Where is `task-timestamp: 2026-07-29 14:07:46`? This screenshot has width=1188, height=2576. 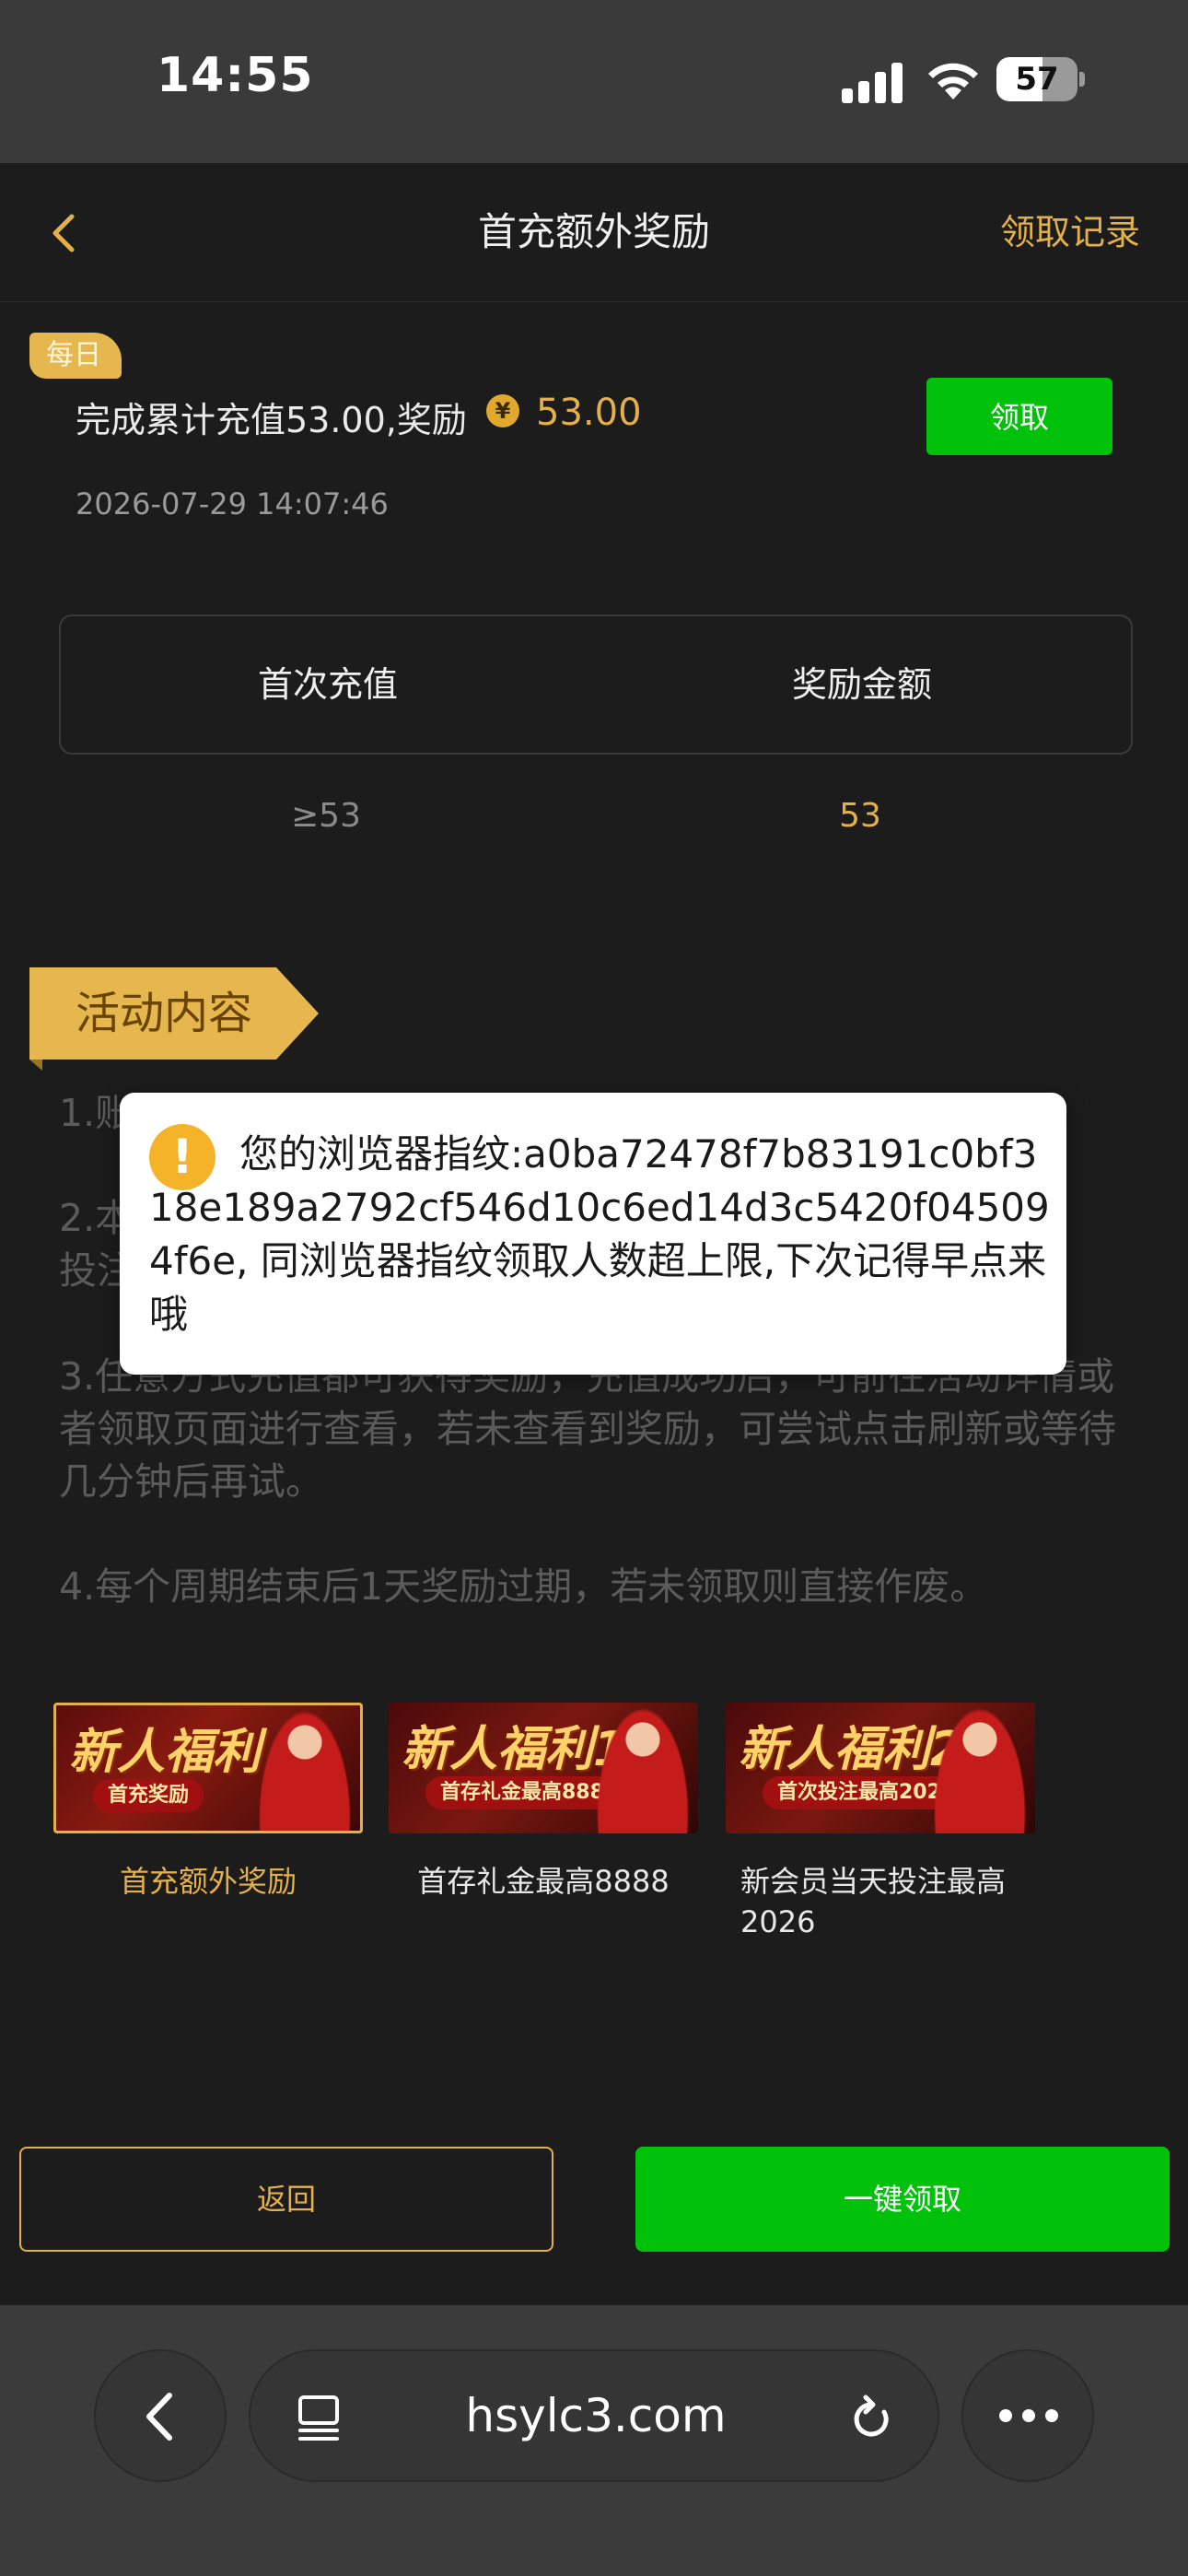
task-timestamp: 2026-07-29 14:07:46 is located at coordinates (232, 504).